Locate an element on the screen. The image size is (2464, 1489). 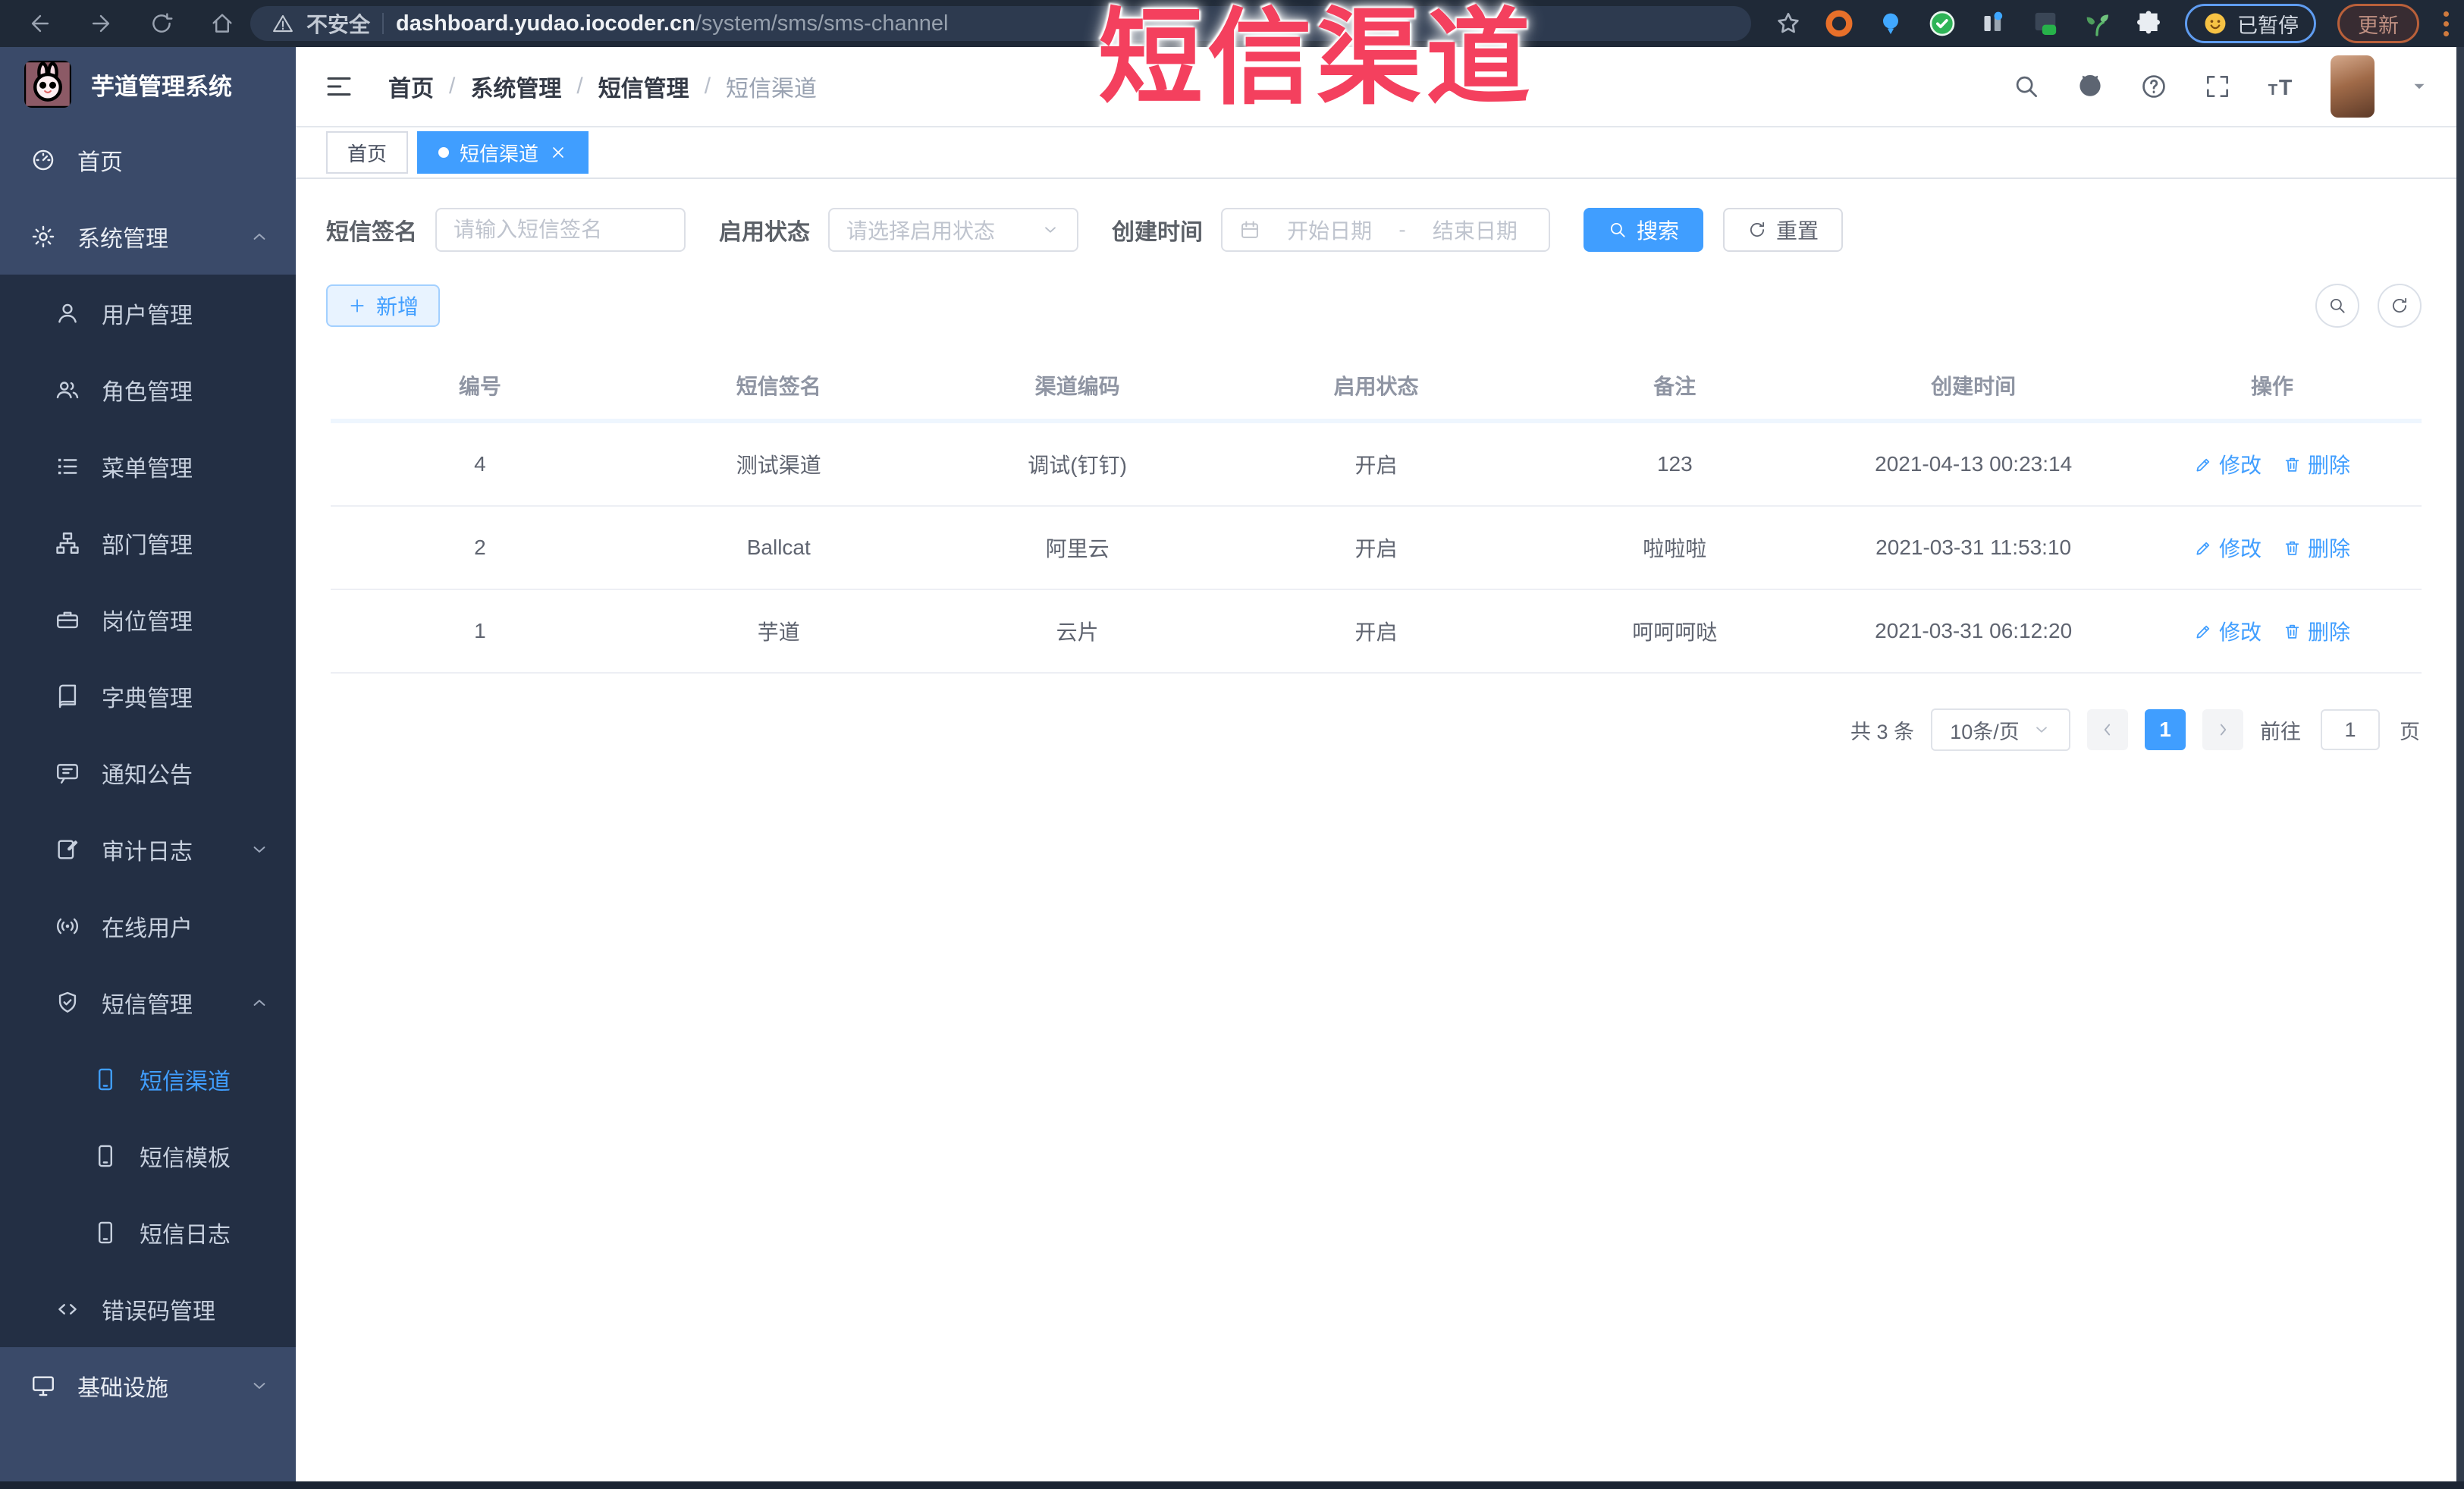
sidebar-item-错误码管理: 错误码管理 is located at coordinates (148, 1309).